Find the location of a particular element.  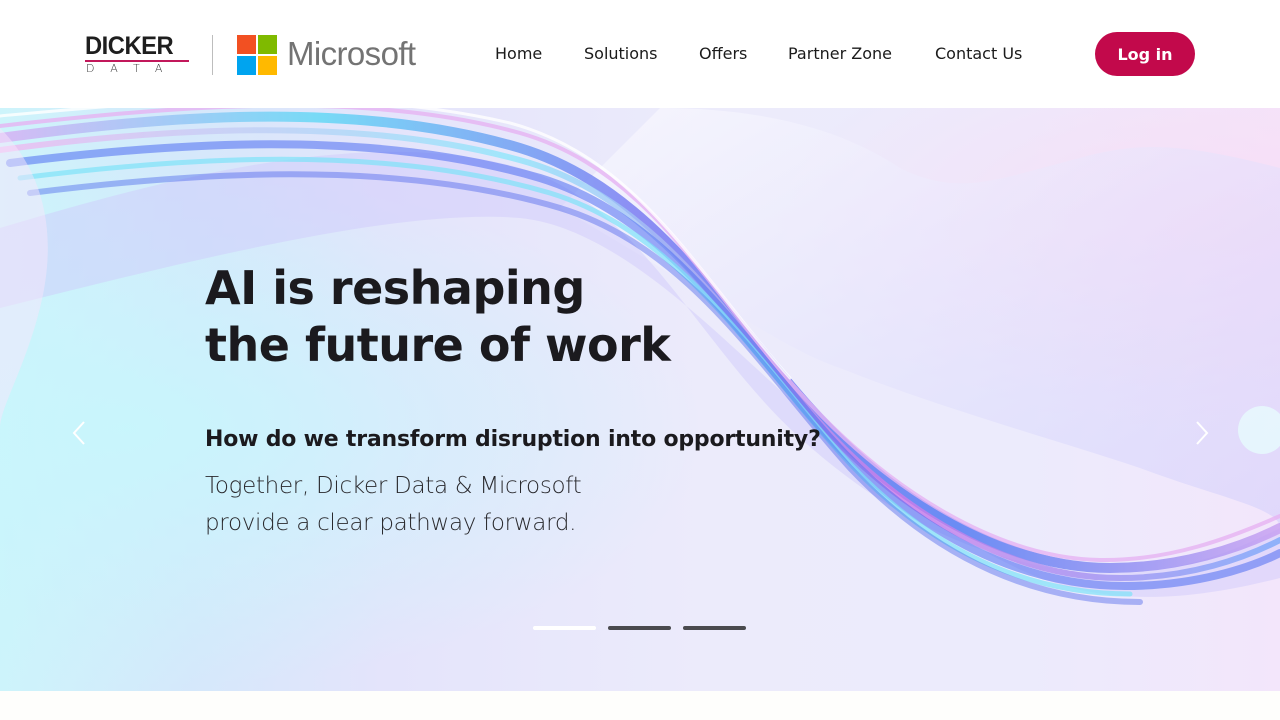

carousel-next-button is located at coordinates (1202, 433).